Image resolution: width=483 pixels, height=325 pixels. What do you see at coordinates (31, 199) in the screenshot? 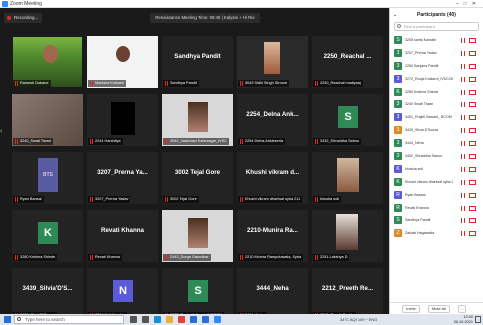
I see `nameplate-label: Ryan Bansal` at bounding box center [31, 199].